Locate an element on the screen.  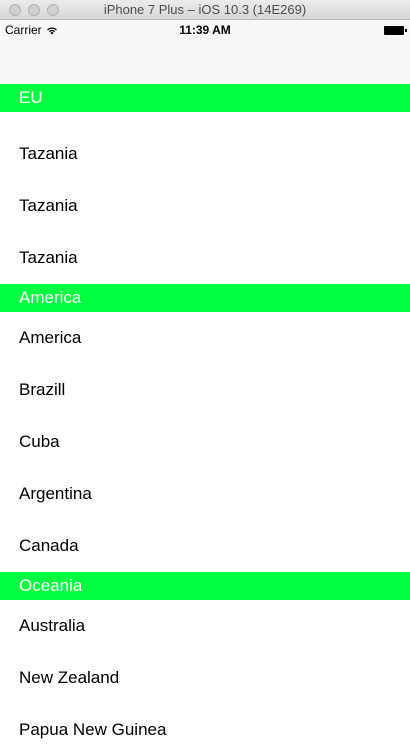
navigation-bar is located at coordinates (205, 62).